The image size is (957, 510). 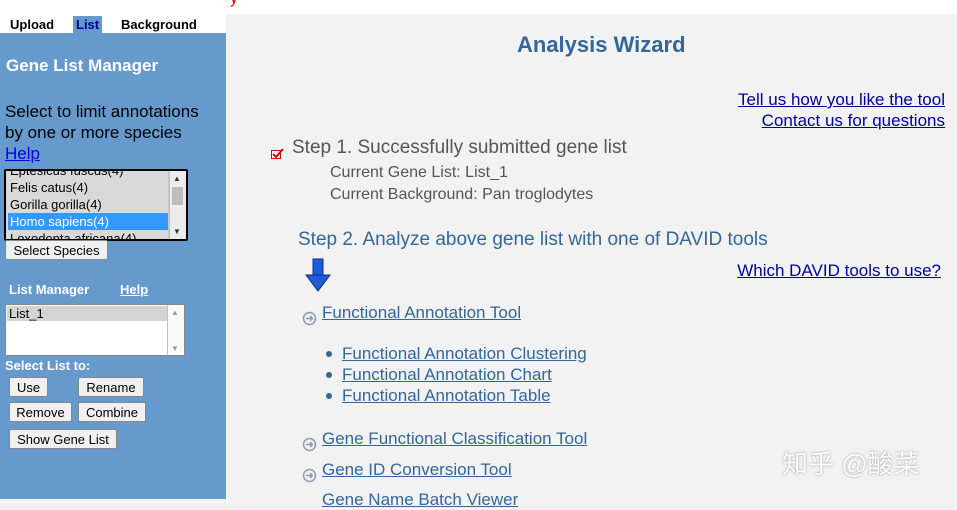 What do you see at coordinates (419, 172) in the screenshot?
I see `current-gene-list: Current Gene List: List_1` at bounding box center [419, 172].